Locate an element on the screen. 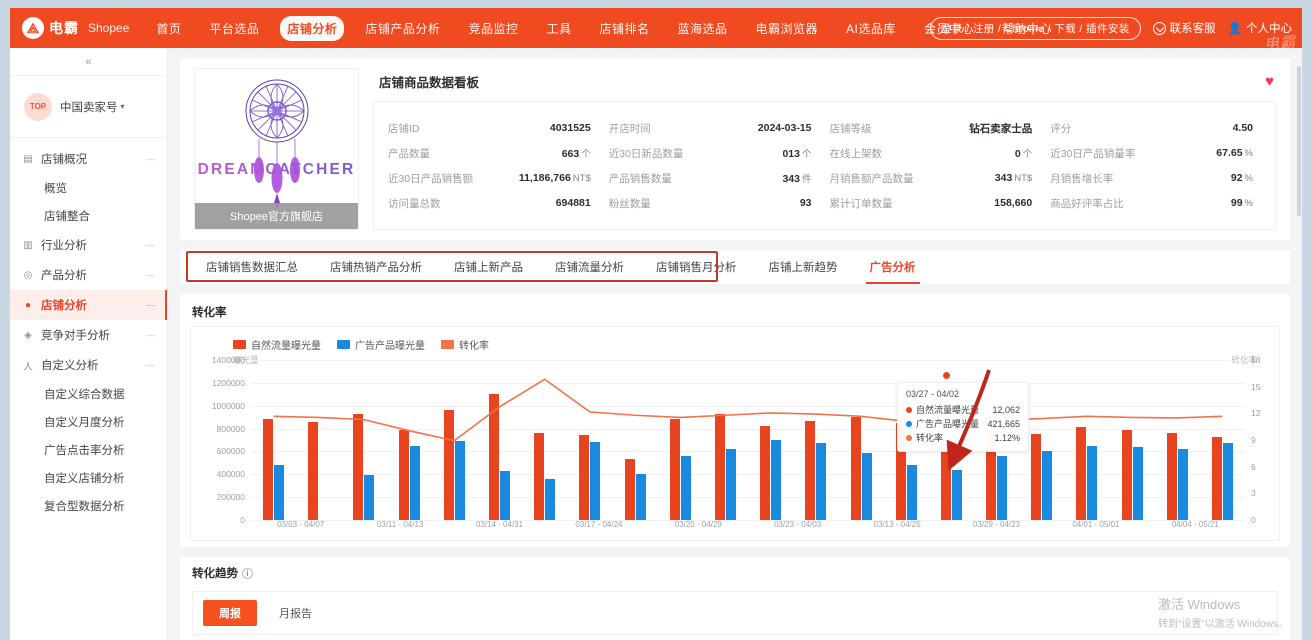  y-tick-label: 600000 is located at coordinates (230, 451).